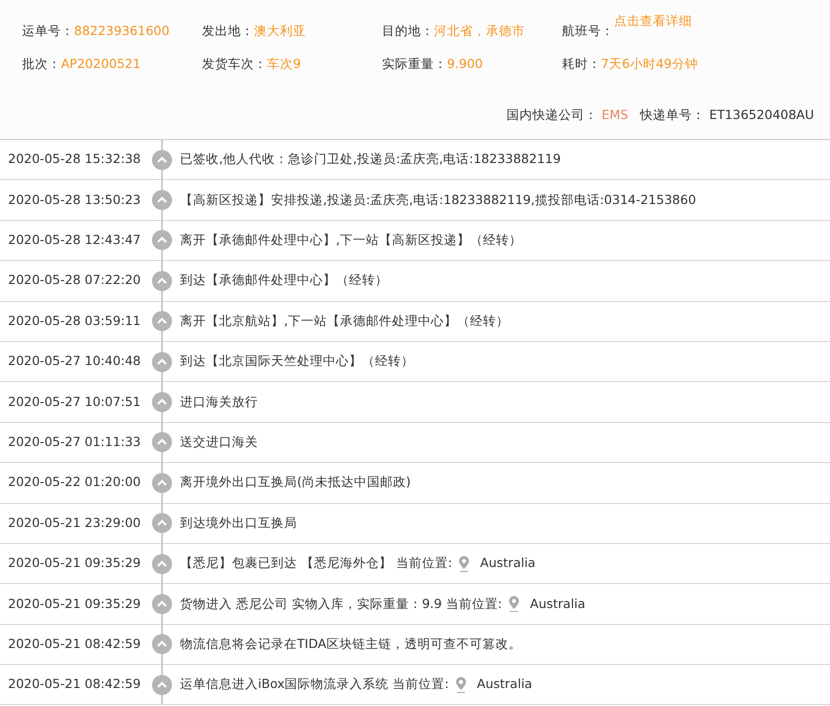  Describe the element at coordinates (74, 240) in the screenshot. I see `event-time: 2020-05-28 12:43:47` at that location.